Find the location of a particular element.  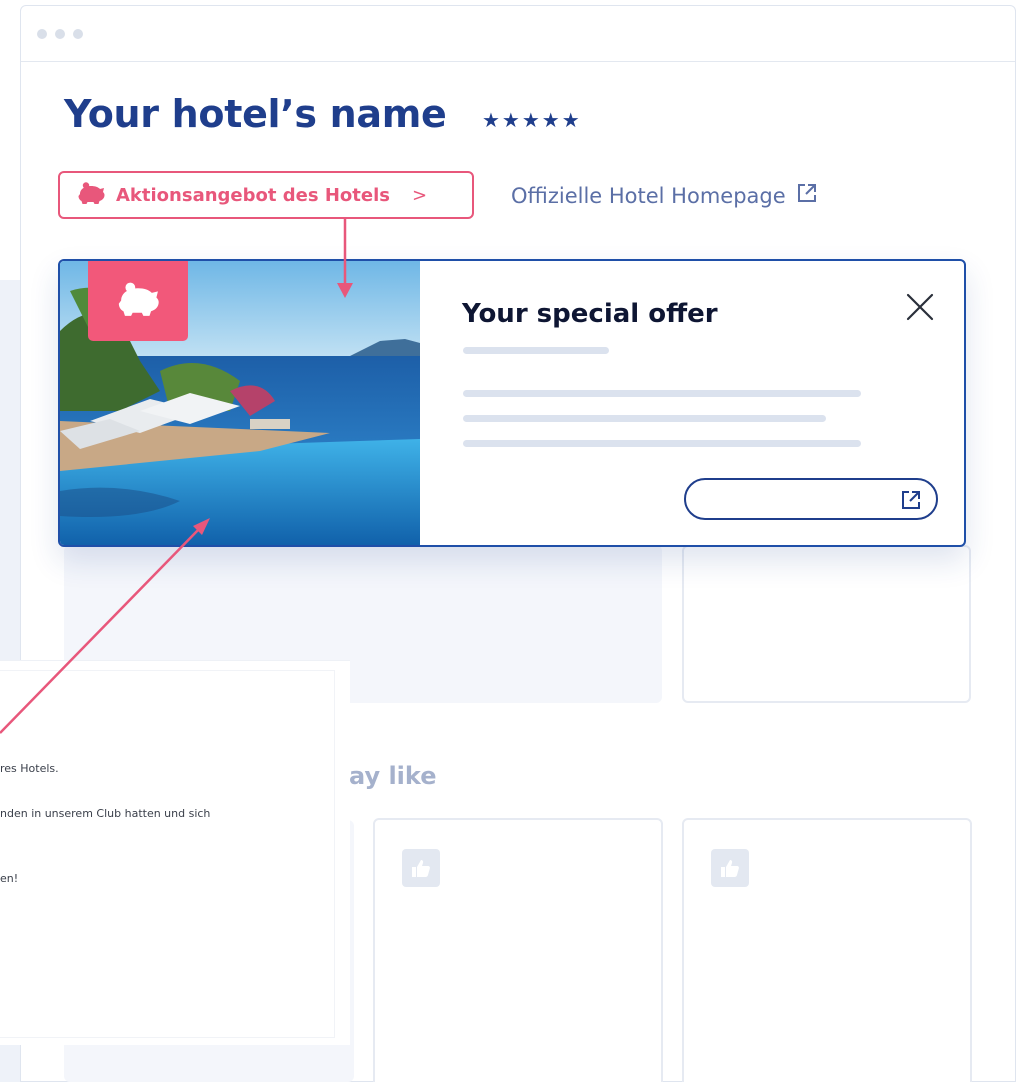

homepage-link-label: Offizielle Hotel Homepage is located at coordinates (648, 195).